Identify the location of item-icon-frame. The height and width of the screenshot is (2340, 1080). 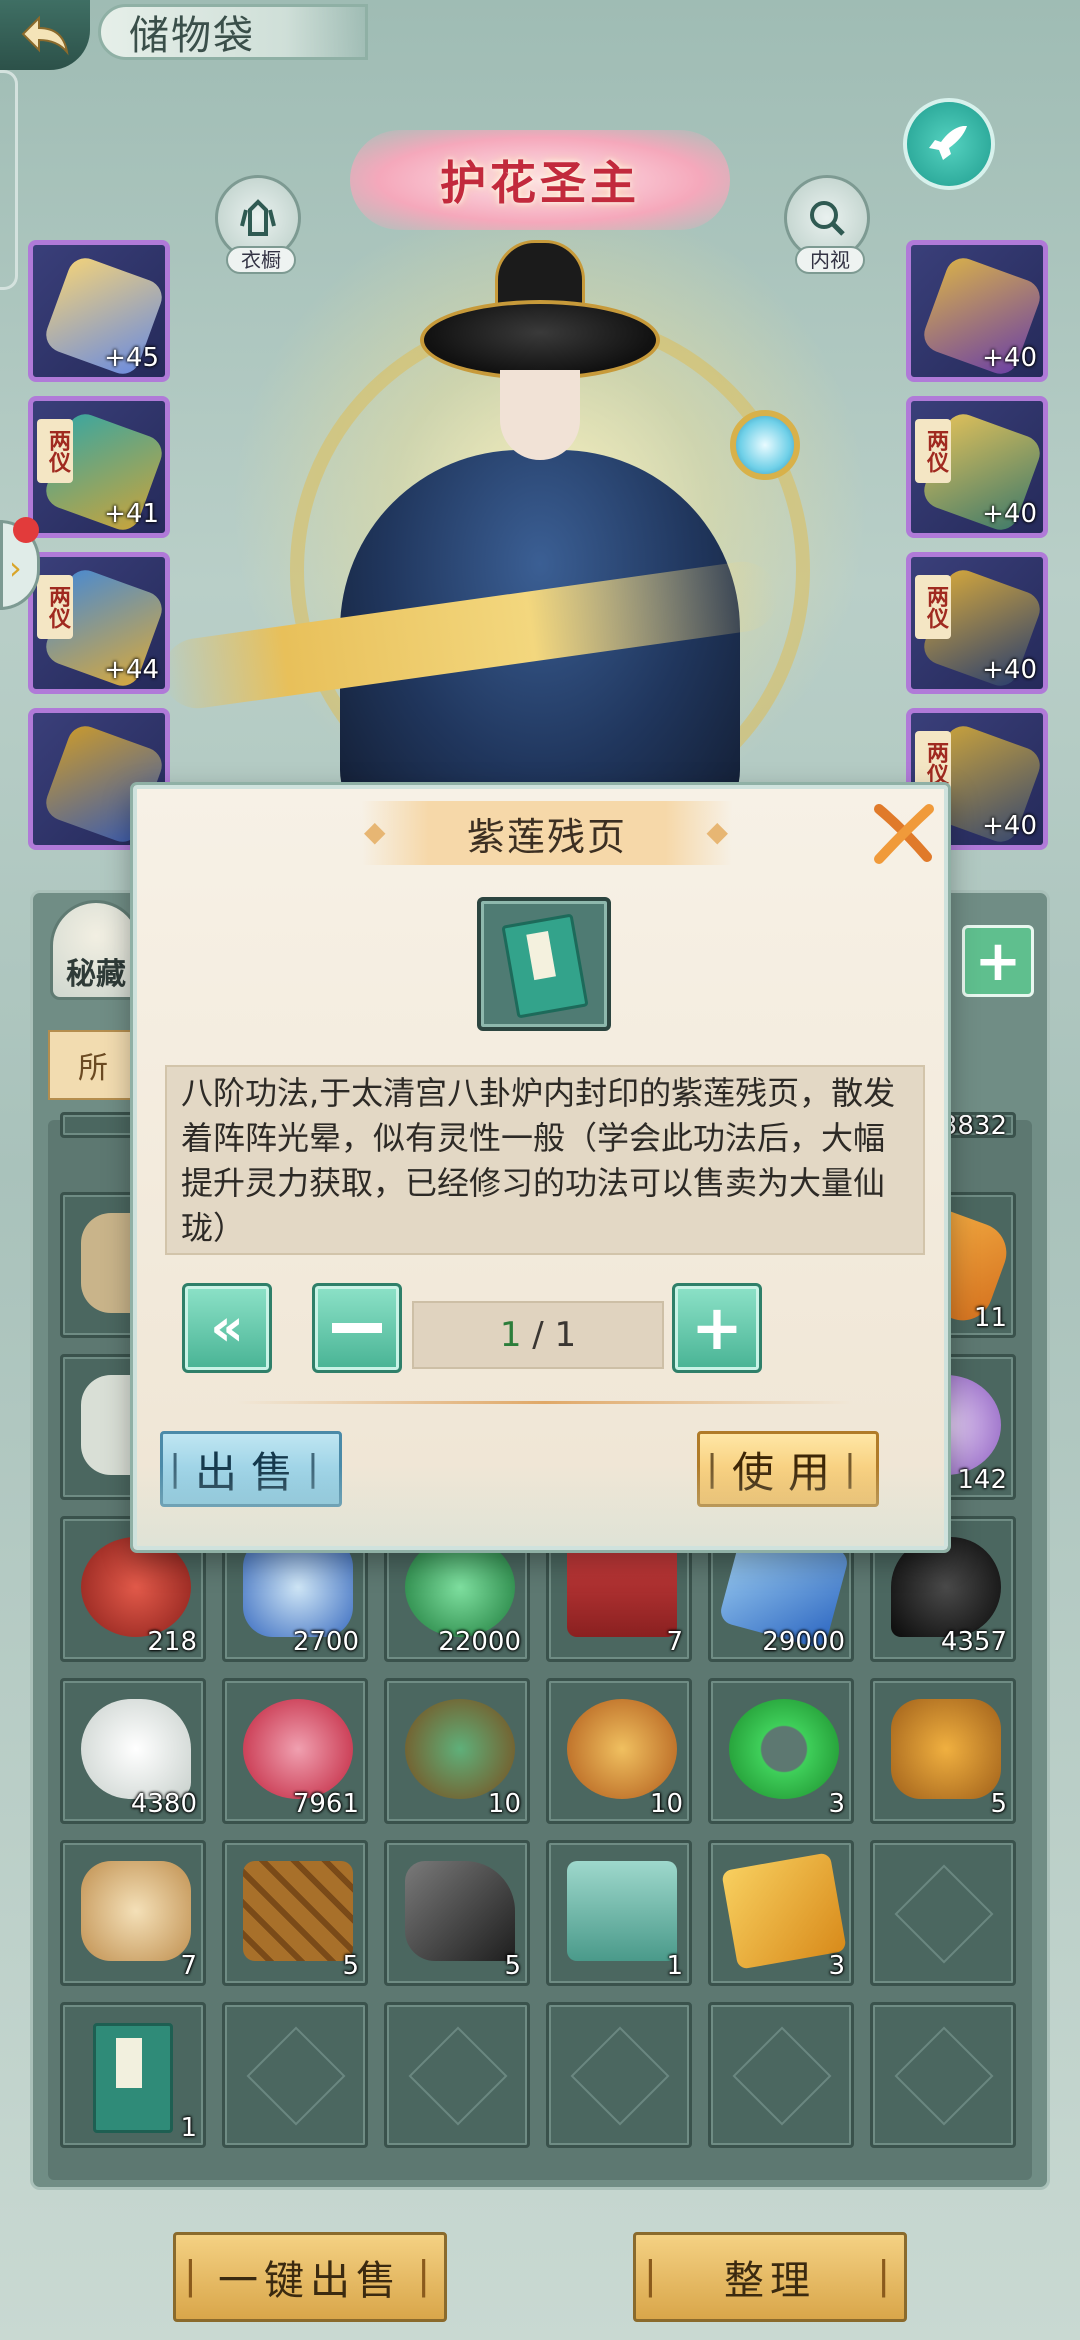
(544, 964).